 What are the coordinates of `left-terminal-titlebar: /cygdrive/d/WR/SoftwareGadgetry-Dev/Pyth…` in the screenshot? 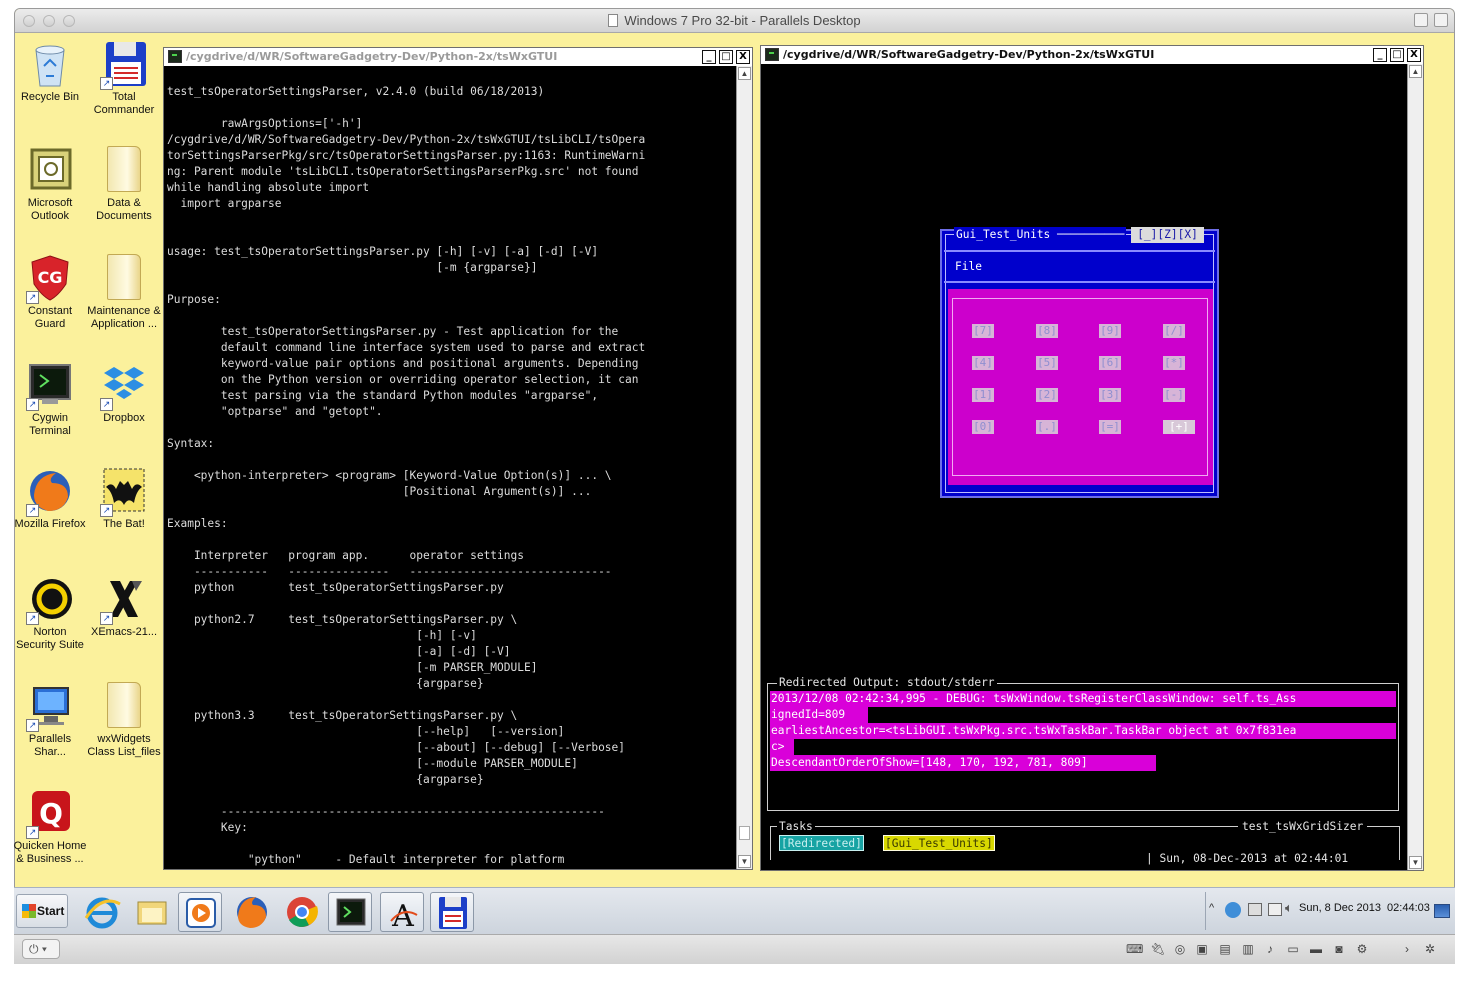 It's located at (458, 57).